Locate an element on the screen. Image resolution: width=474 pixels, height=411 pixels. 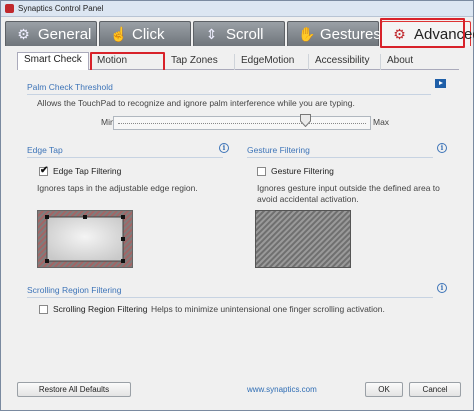
restore-defaults-button: Restore All Defaults is located at coordinates (74, 389).